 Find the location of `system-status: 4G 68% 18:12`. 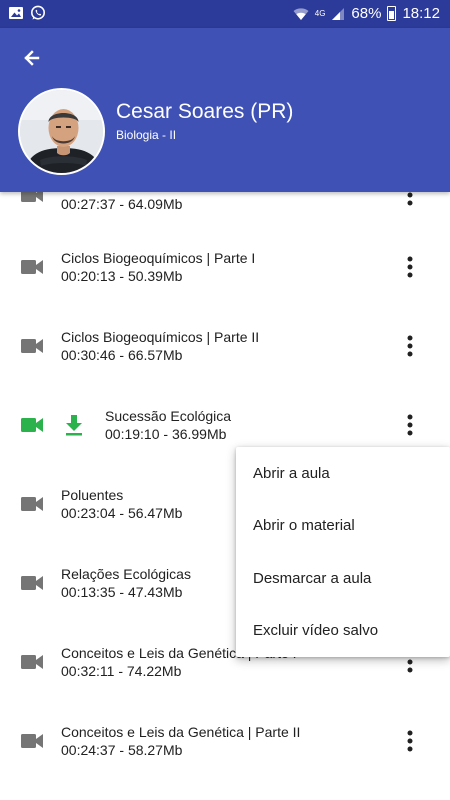

system-status: 4G 68% 18:12 is located at coordinates (366, 13).